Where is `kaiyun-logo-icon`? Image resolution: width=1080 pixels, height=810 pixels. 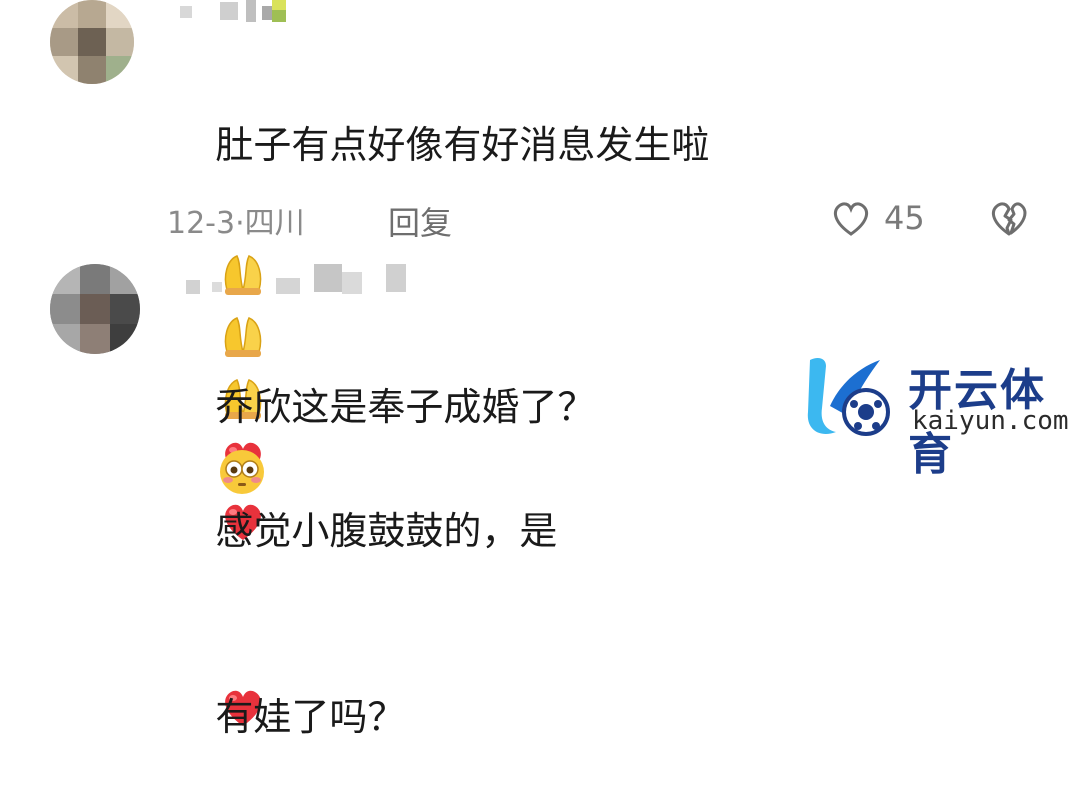
kaiyun-logo-icon is located at coordinates (848, 397).